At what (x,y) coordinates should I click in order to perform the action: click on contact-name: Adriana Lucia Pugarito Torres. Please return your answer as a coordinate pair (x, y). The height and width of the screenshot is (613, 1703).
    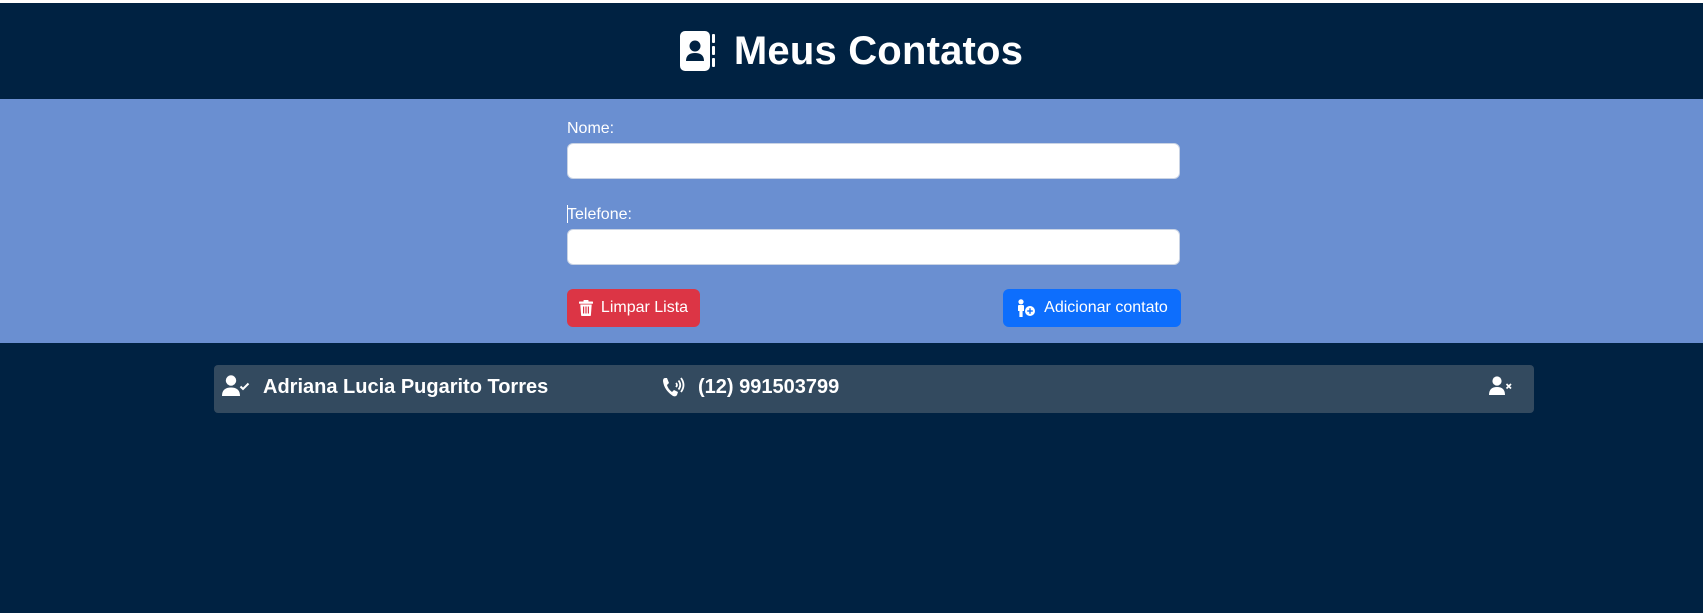
    Looking at the image, I should click on (406, 387).